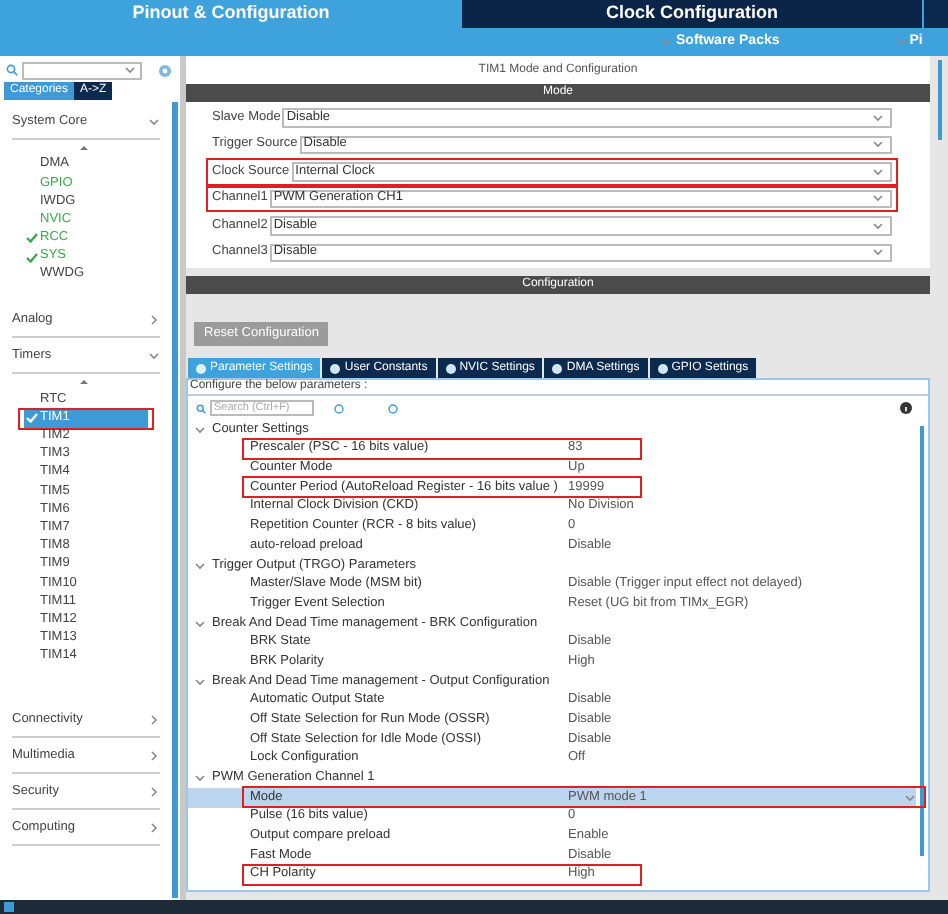 This screenshot has width=948, height=914. Describe the element at coordinates (906, 408) in the screenshot. I see `info-icon` at that location.